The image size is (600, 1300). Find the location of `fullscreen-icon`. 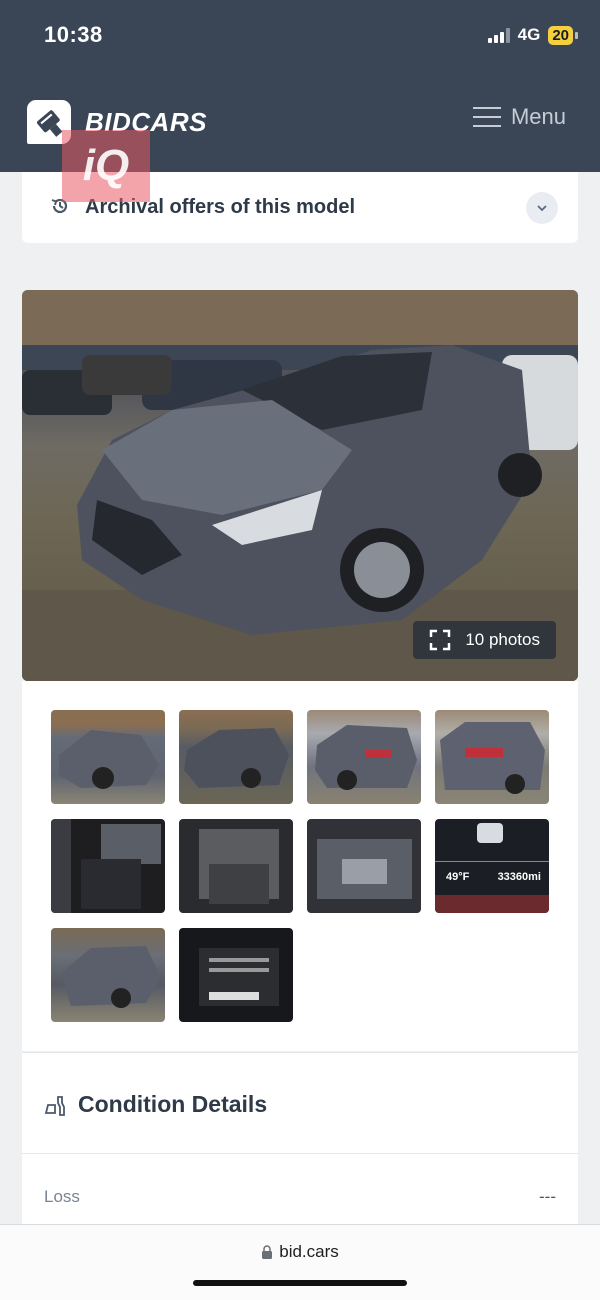

fullscreen-icon is located at coordinates (440, 640).